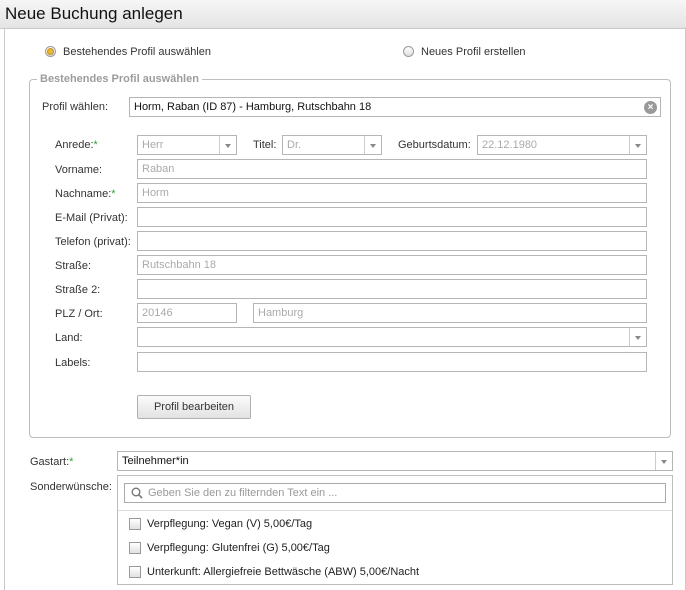 This screenshot has height=590, width=686. Describe the element at coordinates (187, 313) in the screenshot. I see `plz-input: 20146` at that location.